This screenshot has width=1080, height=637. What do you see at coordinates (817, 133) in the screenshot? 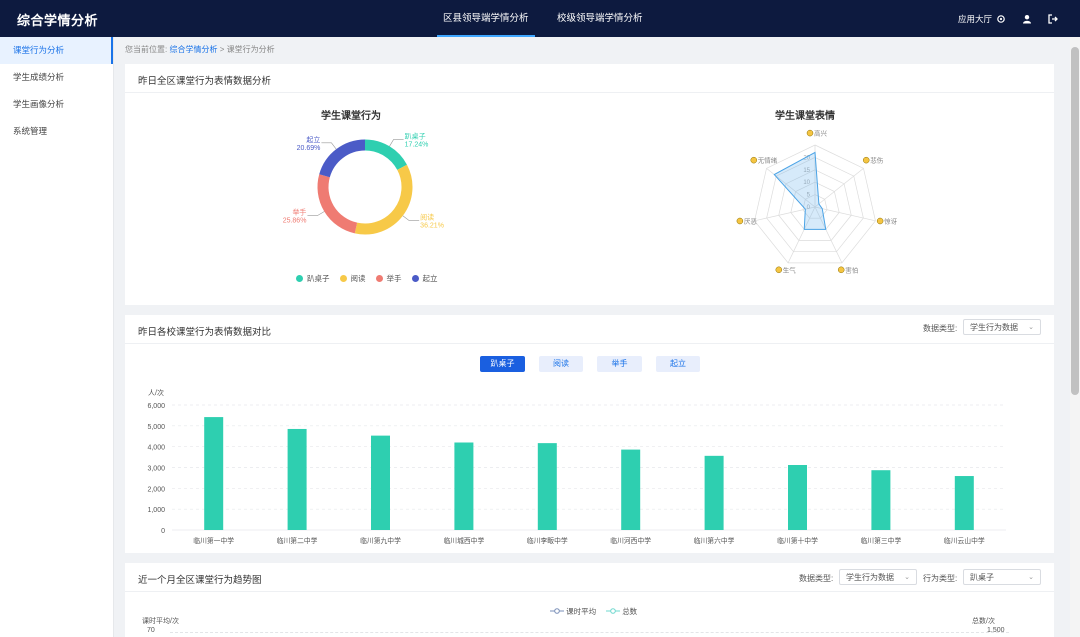
I see `radar-axis-label: 高兴` at bounding box center [817, 133].